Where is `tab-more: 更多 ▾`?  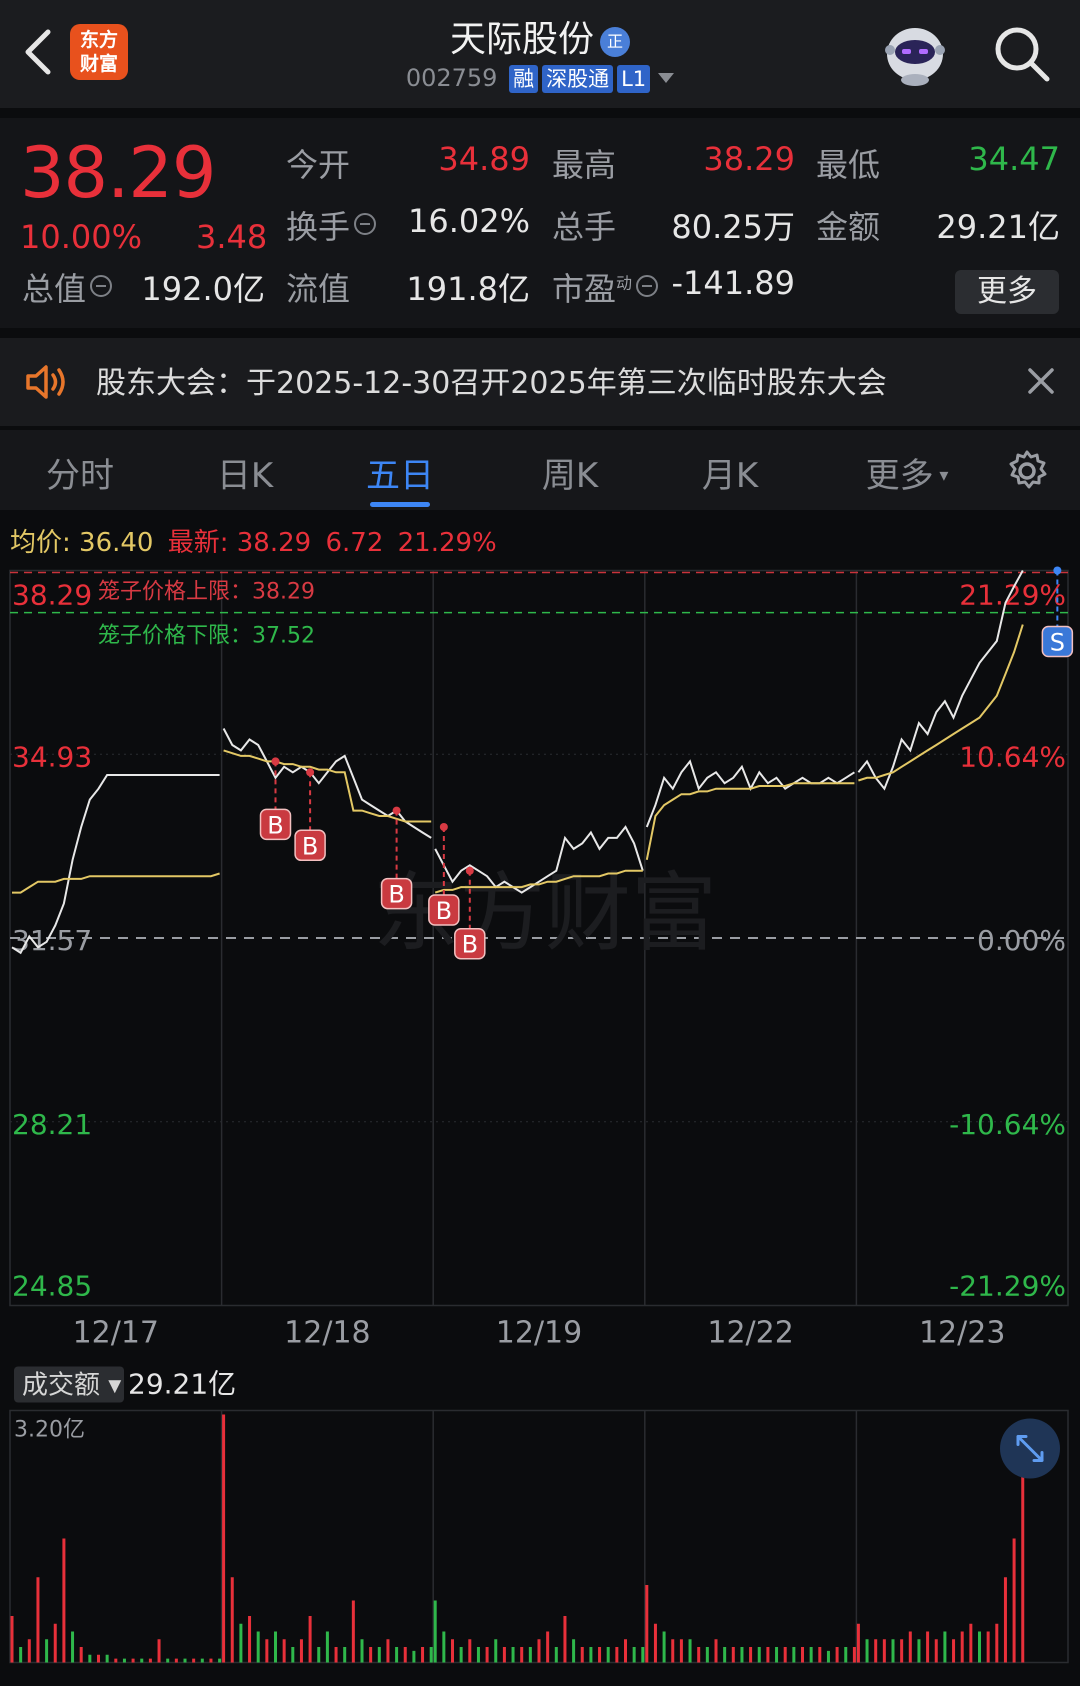 tab-more: 更多 ▾ is located at coordinates (907, 472).